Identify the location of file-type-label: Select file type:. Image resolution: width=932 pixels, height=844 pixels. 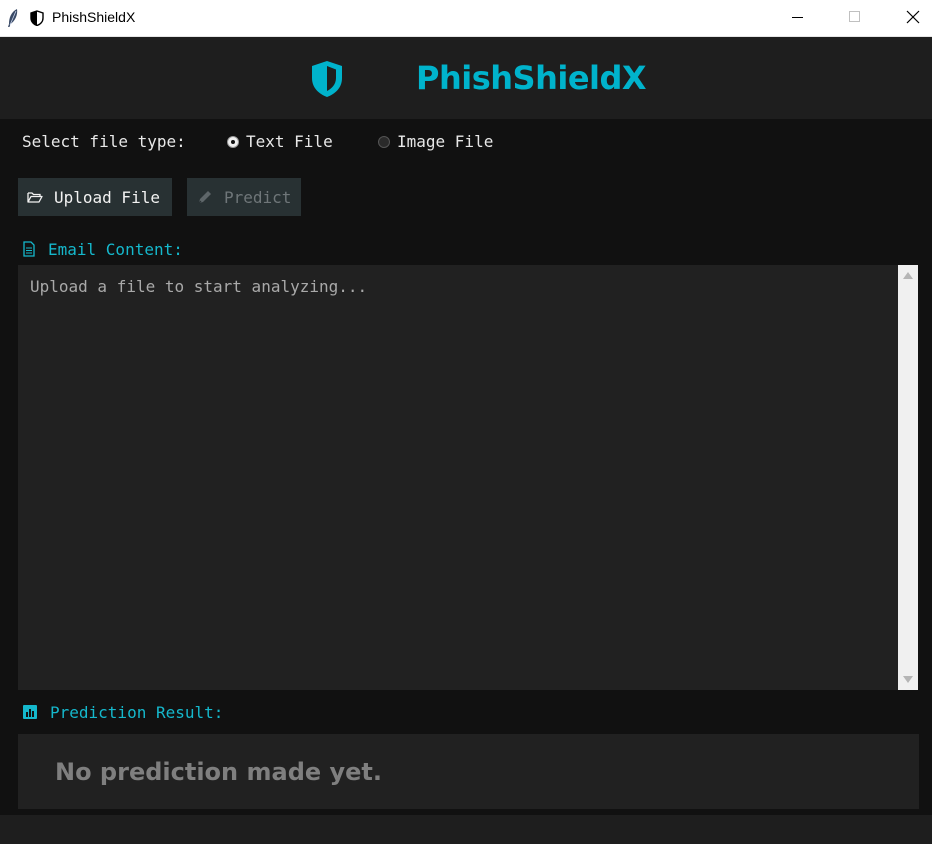
(104, 141).